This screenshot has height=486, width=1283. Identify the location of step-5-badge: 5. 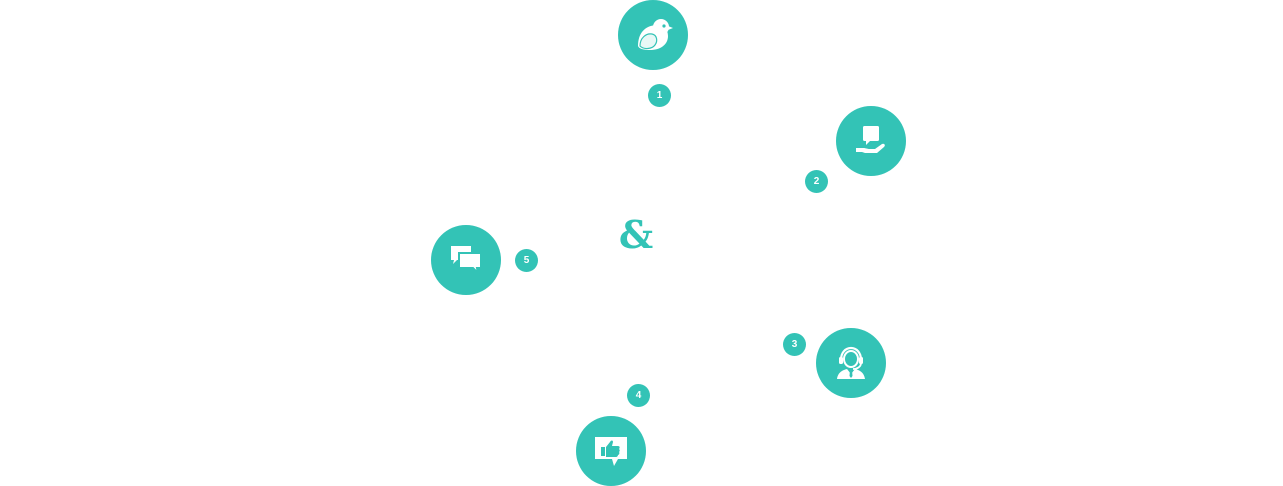
(526, 260).